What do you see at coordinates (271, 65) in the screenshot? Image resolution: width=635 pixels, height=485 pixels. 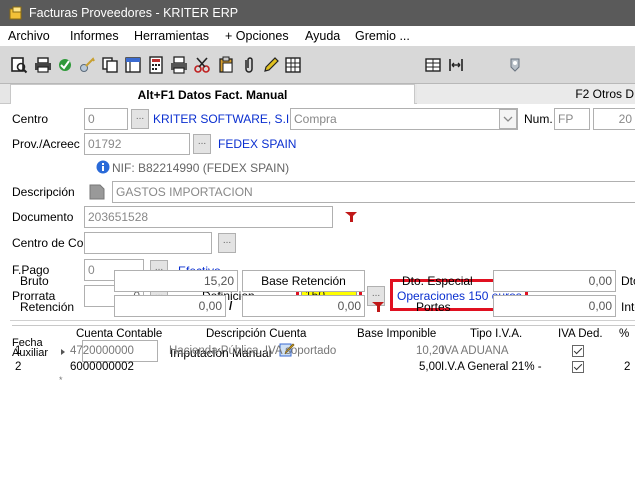 I see `pencil-icon` at bounding box center [271, 65].